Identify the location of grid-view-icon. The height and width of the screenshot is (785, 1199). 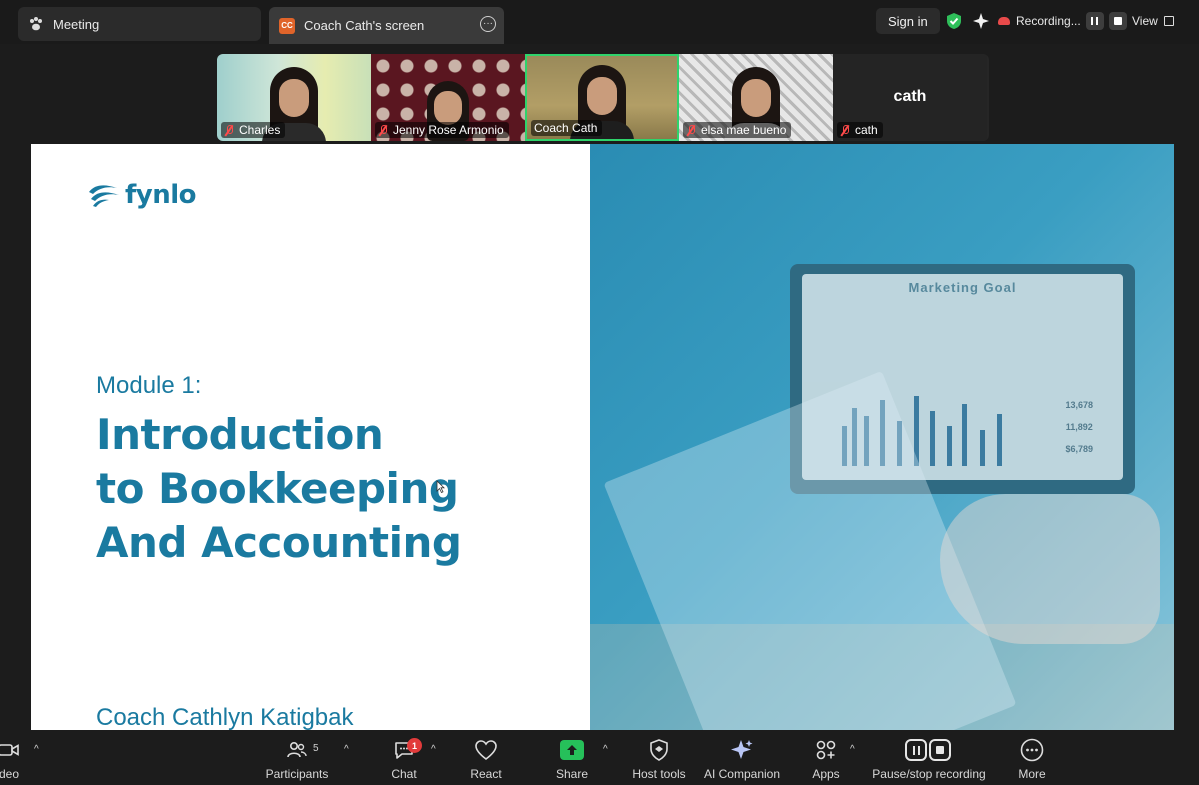
(1168, 21).